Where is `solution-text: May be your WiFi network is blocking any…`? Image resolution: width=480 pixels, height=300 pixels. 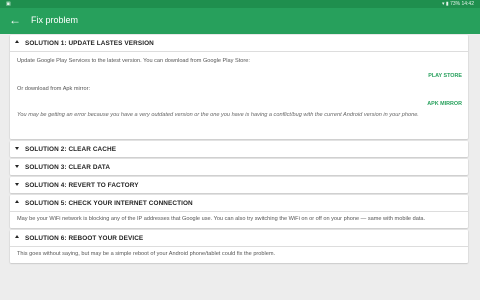 solution-text: May be your WiFi network is blocking any… is located at coordinates (221, 218).